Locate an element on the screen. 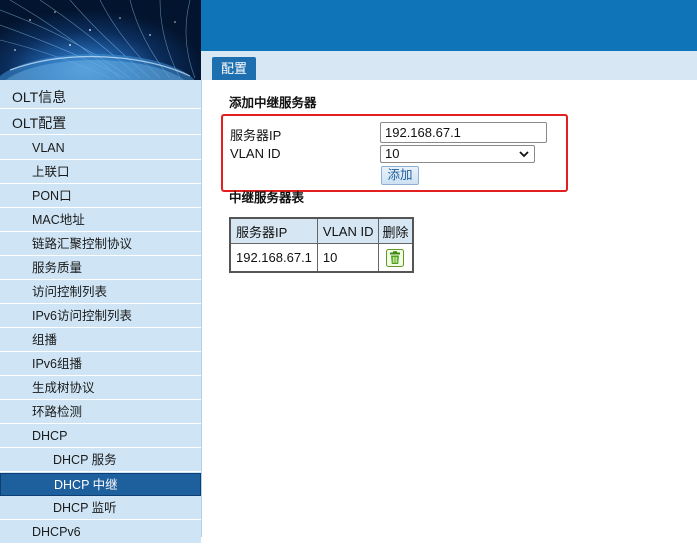 Image resolution: width=697 pixels, height=544 pixels. cell-delete is located at coordinates (395, 258).